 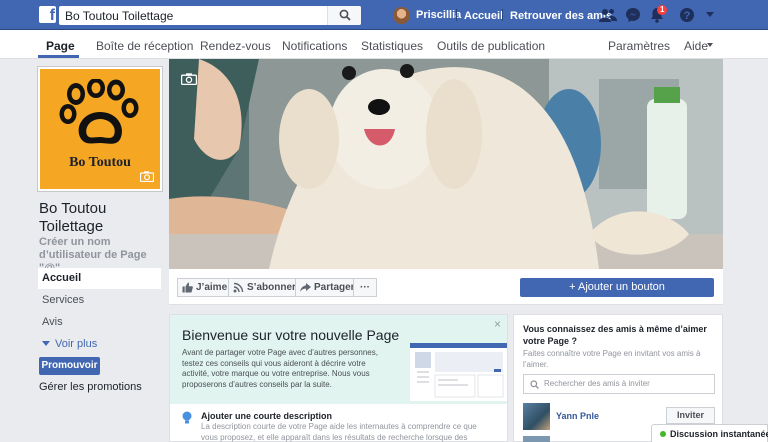 I want to click on page-side-menu: Accueil Services Avis Voir plus, so click(x=99, y=311).